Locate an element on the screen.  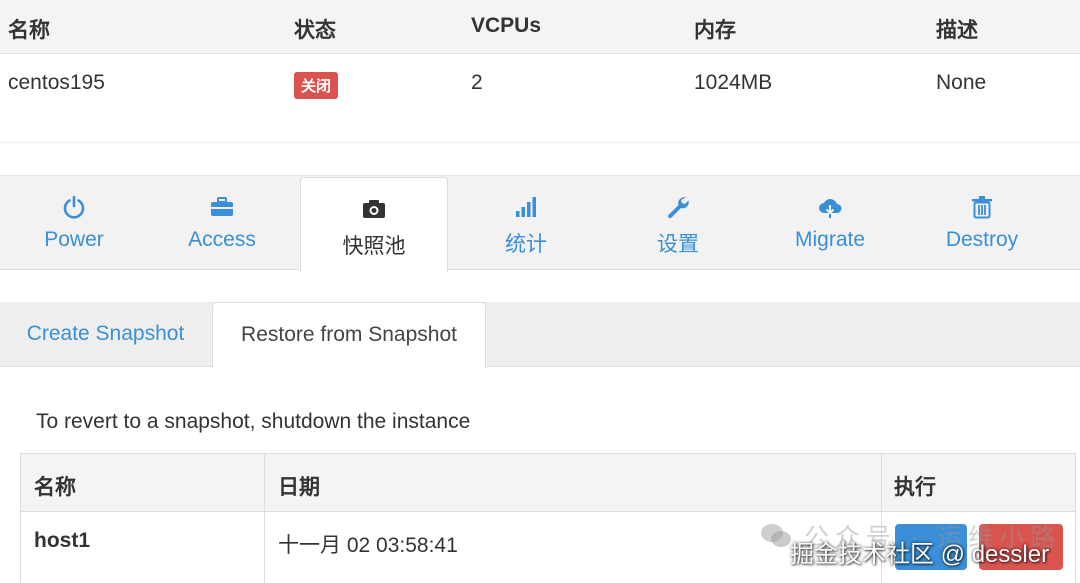
status-cell: 关闭 is located at coordinates (316, 85).